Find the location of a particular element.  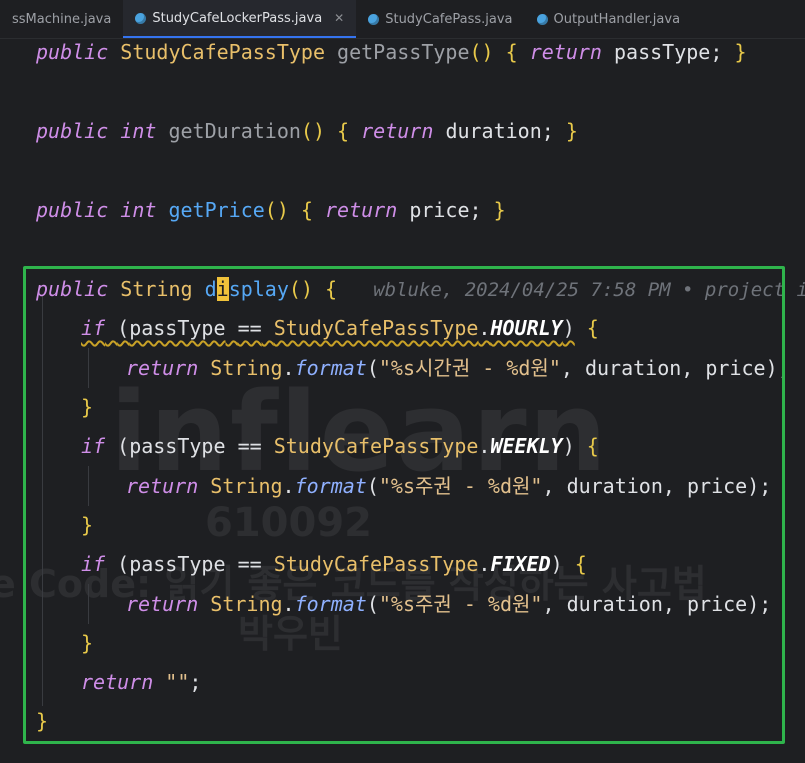

tab-label: StudyCafePass.java is located at coordinates (449, 19).